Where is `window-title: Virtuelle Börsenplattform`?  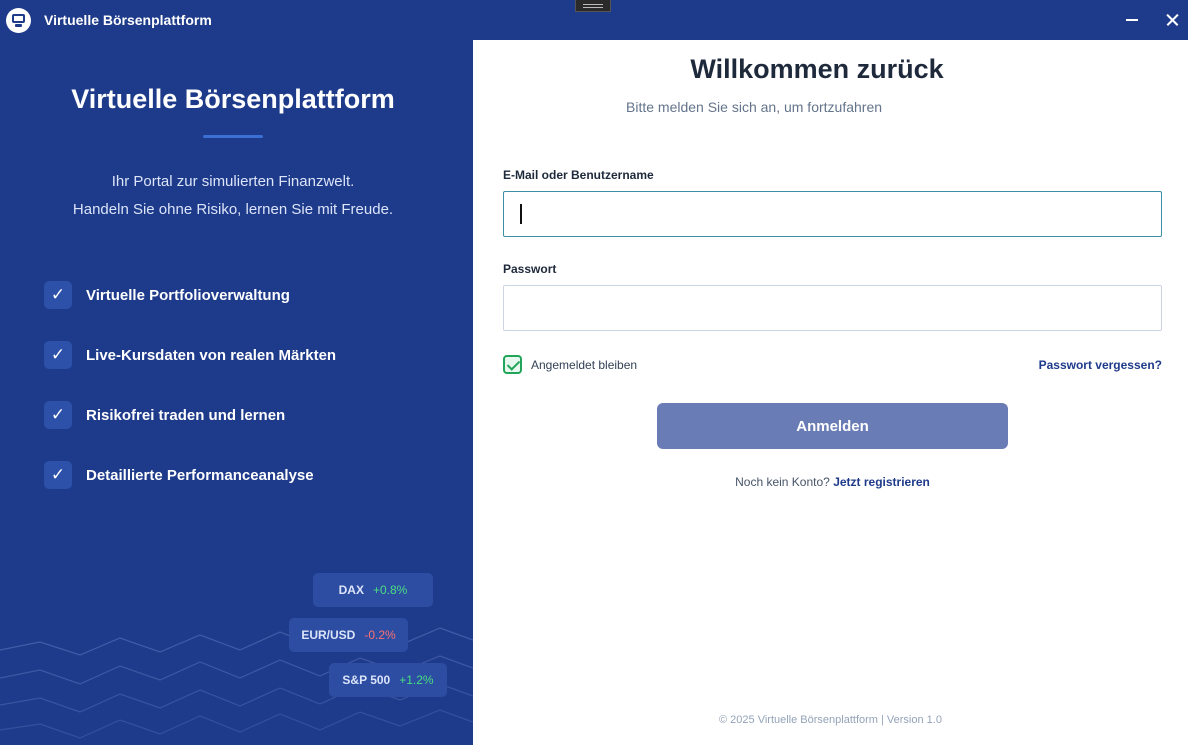
window-title: Virtuelle Börsenplattform is located at coordinates (128, 20).